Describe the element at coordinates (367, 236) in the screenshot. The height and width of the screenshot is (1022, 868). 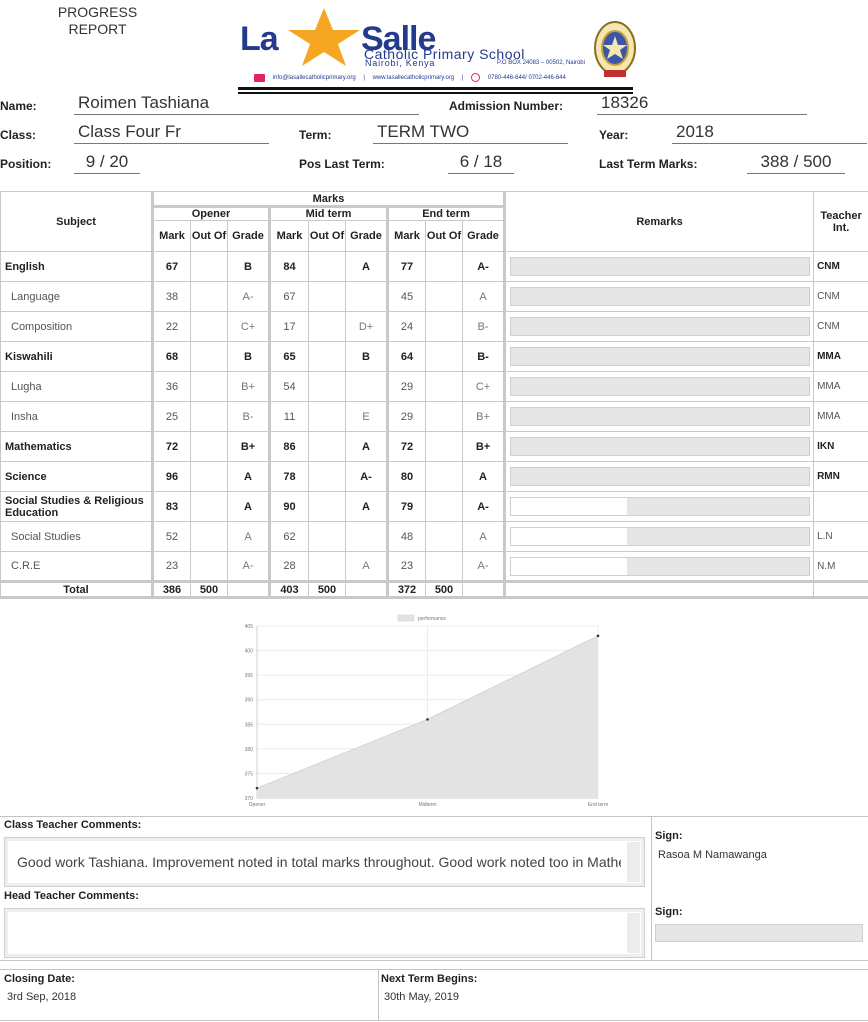
I see `grade-header: Grade` at that location.